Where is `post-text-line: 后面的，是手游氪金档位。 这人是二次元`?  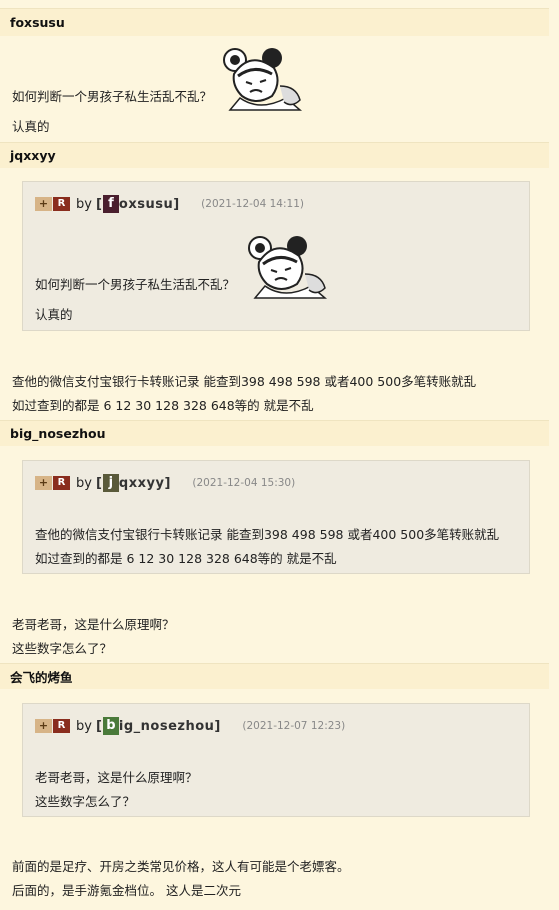
post-text-line: 后面的，是手游氪金档位。 这人是二次元 is located at coordinates (126, 890).